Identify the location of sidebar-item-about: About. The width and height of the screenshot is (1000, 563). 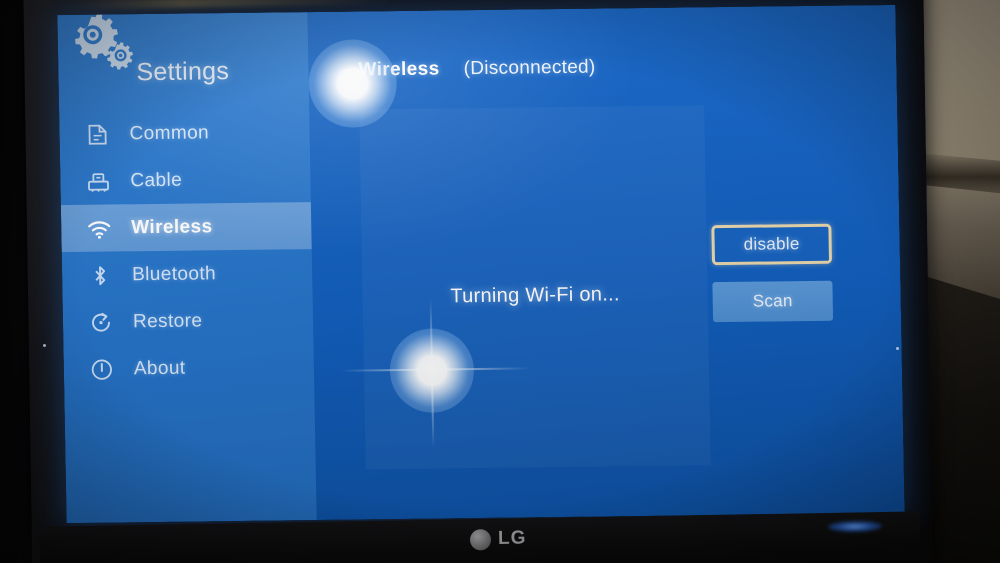
(188, 368).